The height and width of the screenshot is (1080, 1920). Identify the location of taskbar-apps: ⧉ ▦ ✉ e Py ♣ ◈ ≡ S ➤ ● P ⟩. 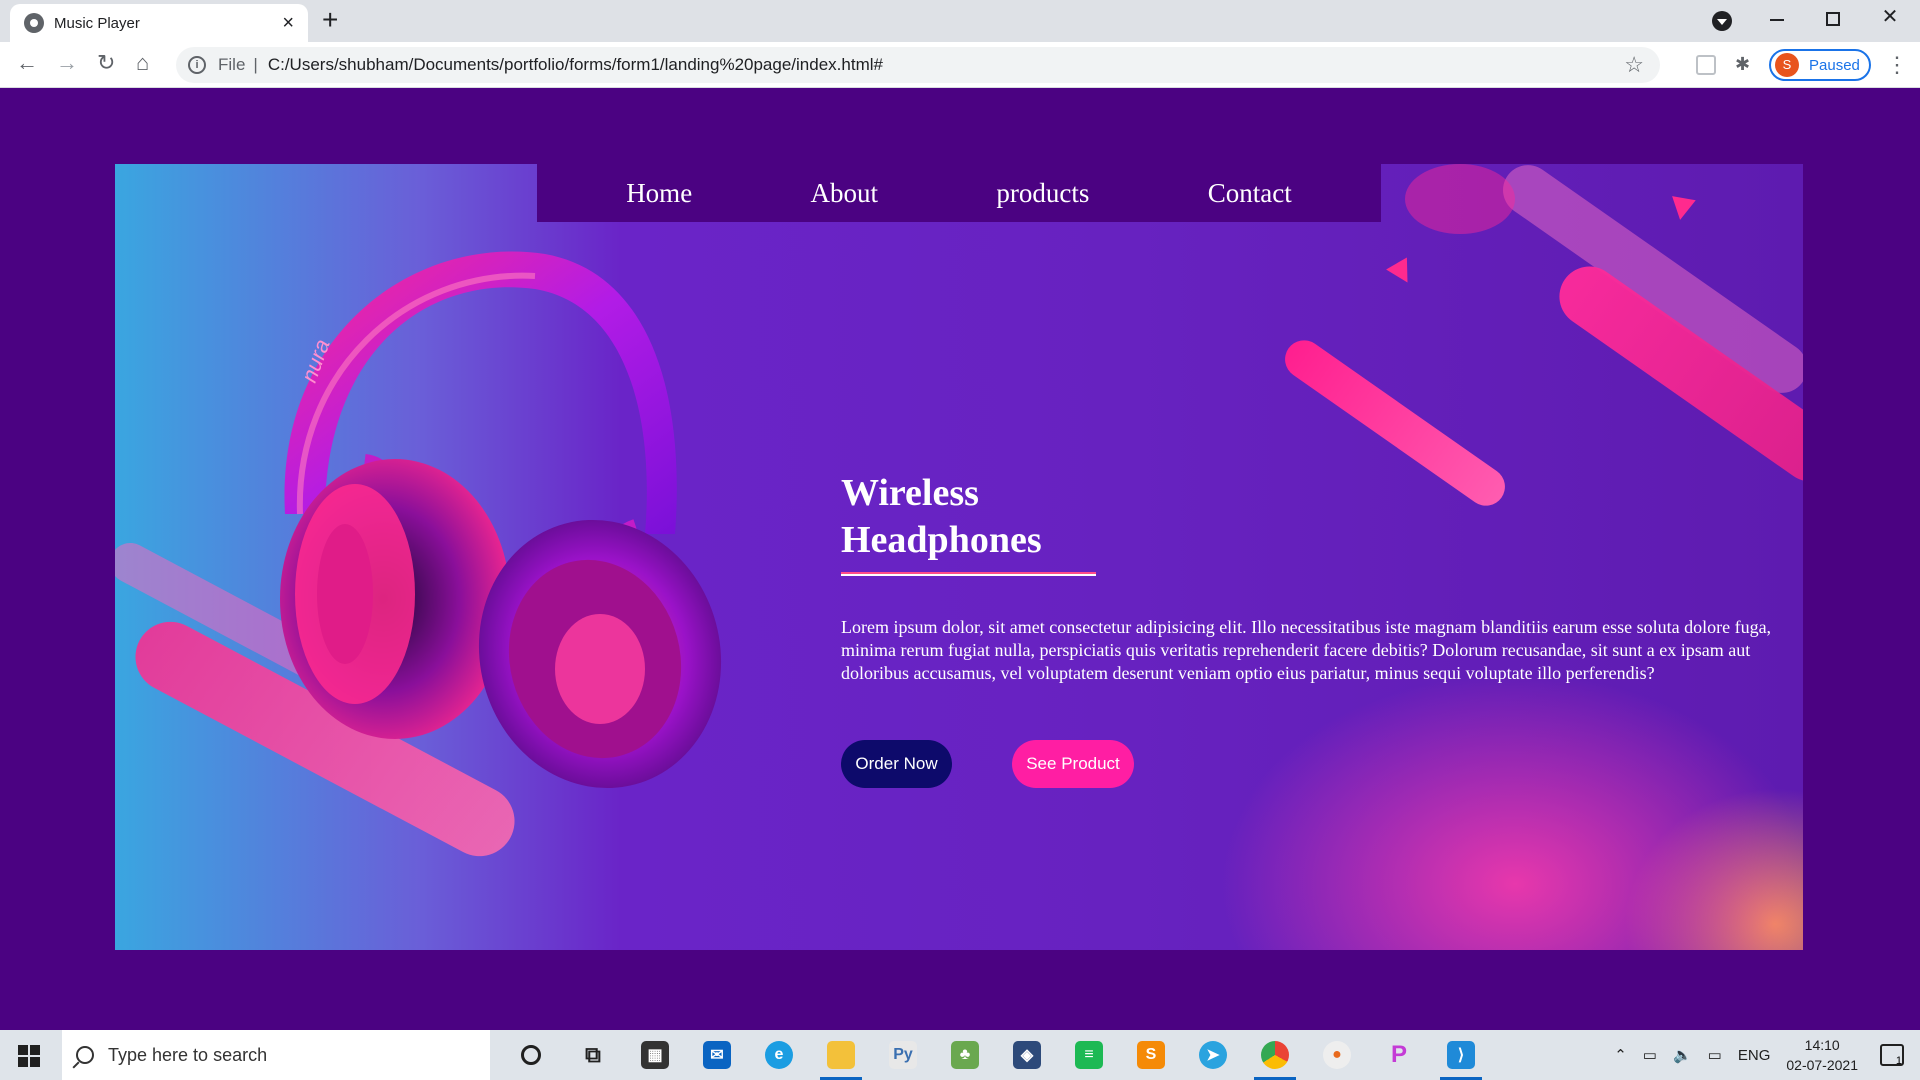
(996, 1055).